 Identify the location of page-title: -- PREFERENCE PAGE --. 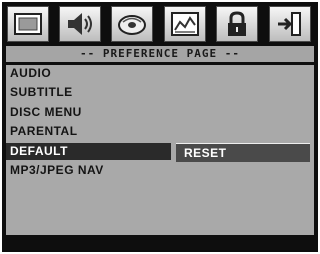
(160, 53).